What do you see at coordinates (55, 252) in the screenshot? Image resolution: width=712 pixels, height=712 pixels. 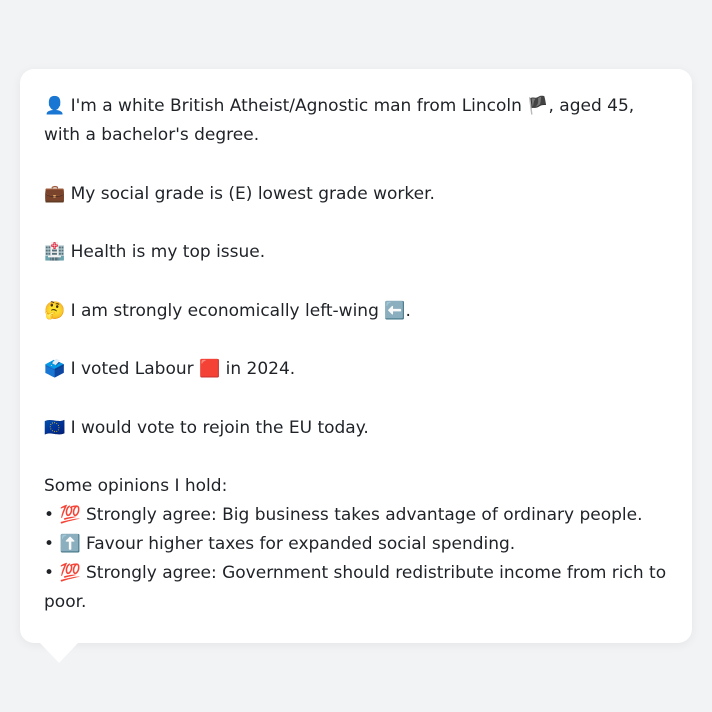 I see `hospital-icon: 🏥` at bounding box center [55, 252].